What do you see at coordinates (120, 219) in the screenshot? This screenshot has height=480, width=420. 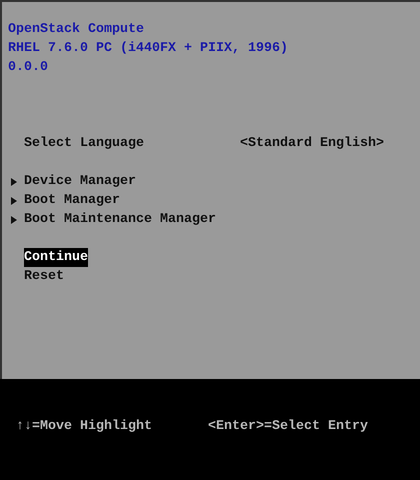 I see `submenu-item: Boot Maintenance Manager` at bounding box center [120, 219].